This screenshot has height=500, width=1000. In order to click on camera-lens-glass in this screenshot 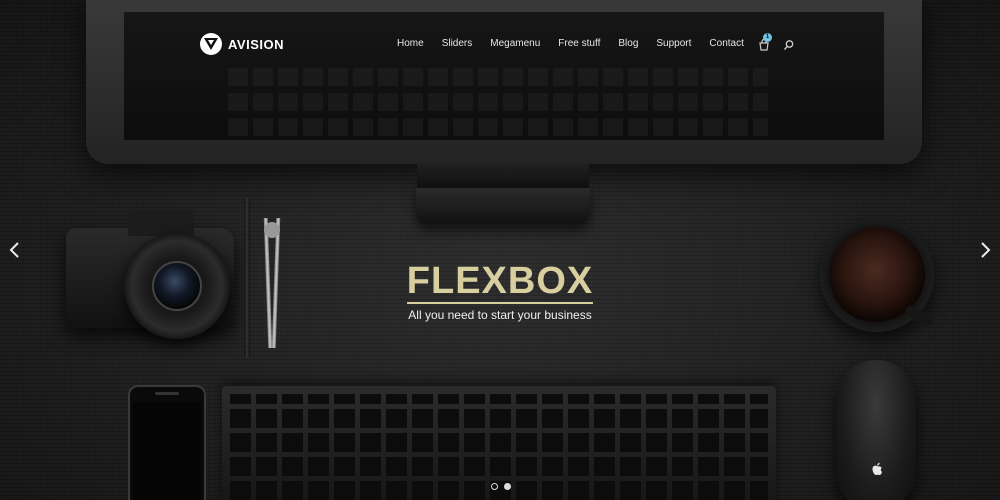, I will do `click(177, 286)`.